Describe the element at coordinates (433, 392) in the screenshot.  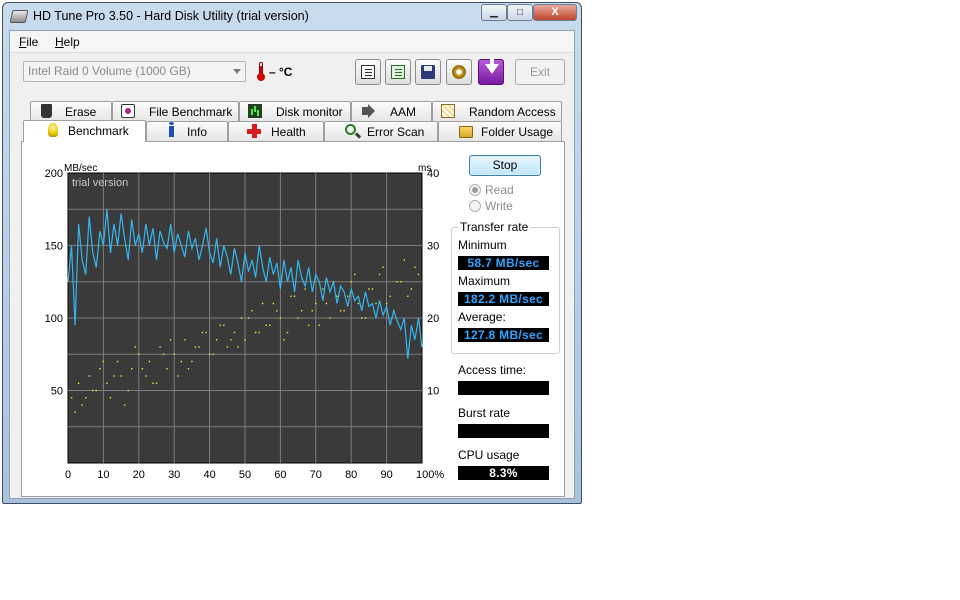
I see `y-right-tick-label: 10` at that location.